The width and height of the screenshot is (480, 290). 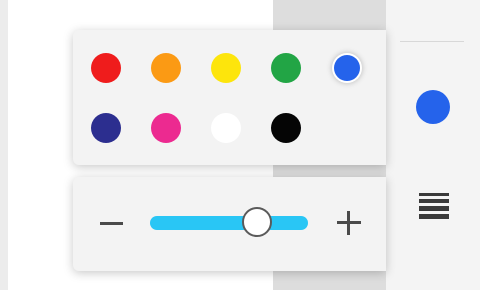 What do you see at coordinates (166, 68) in the screenshot?
I see `swatch-orange` at bounding box center [166, 68].